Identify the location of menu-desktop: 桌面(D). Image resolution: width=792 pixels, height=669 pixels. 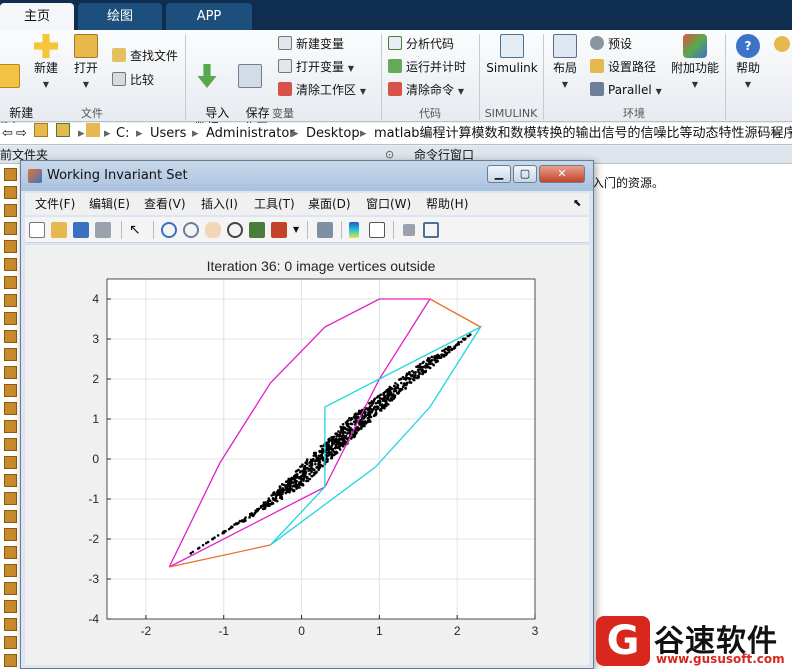
(329, 204).